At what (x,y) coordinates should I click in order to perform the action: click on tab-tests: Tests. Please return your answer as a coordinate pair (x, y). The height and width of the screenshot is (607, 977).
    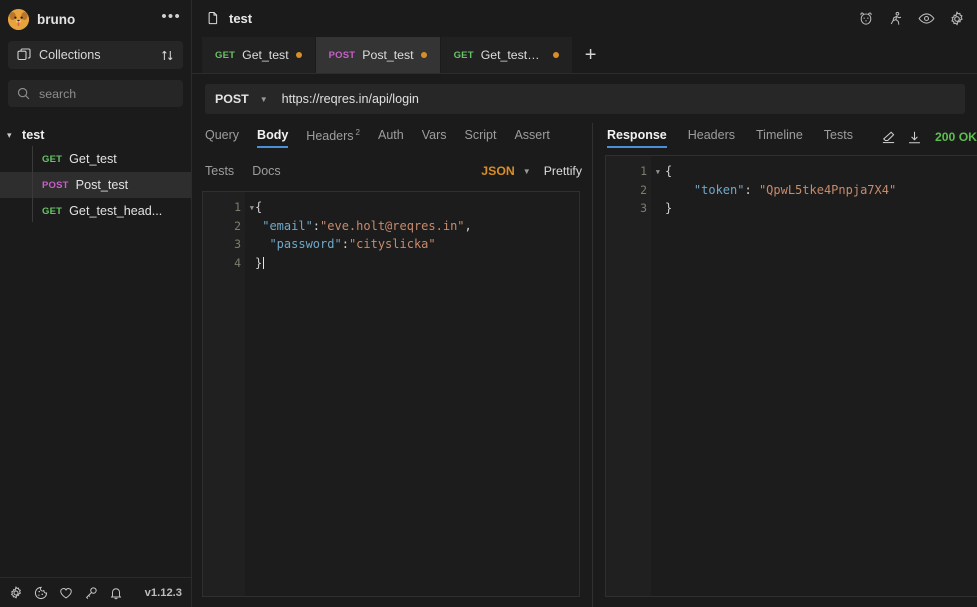
    Looking at the image, I should click on (219, 171).